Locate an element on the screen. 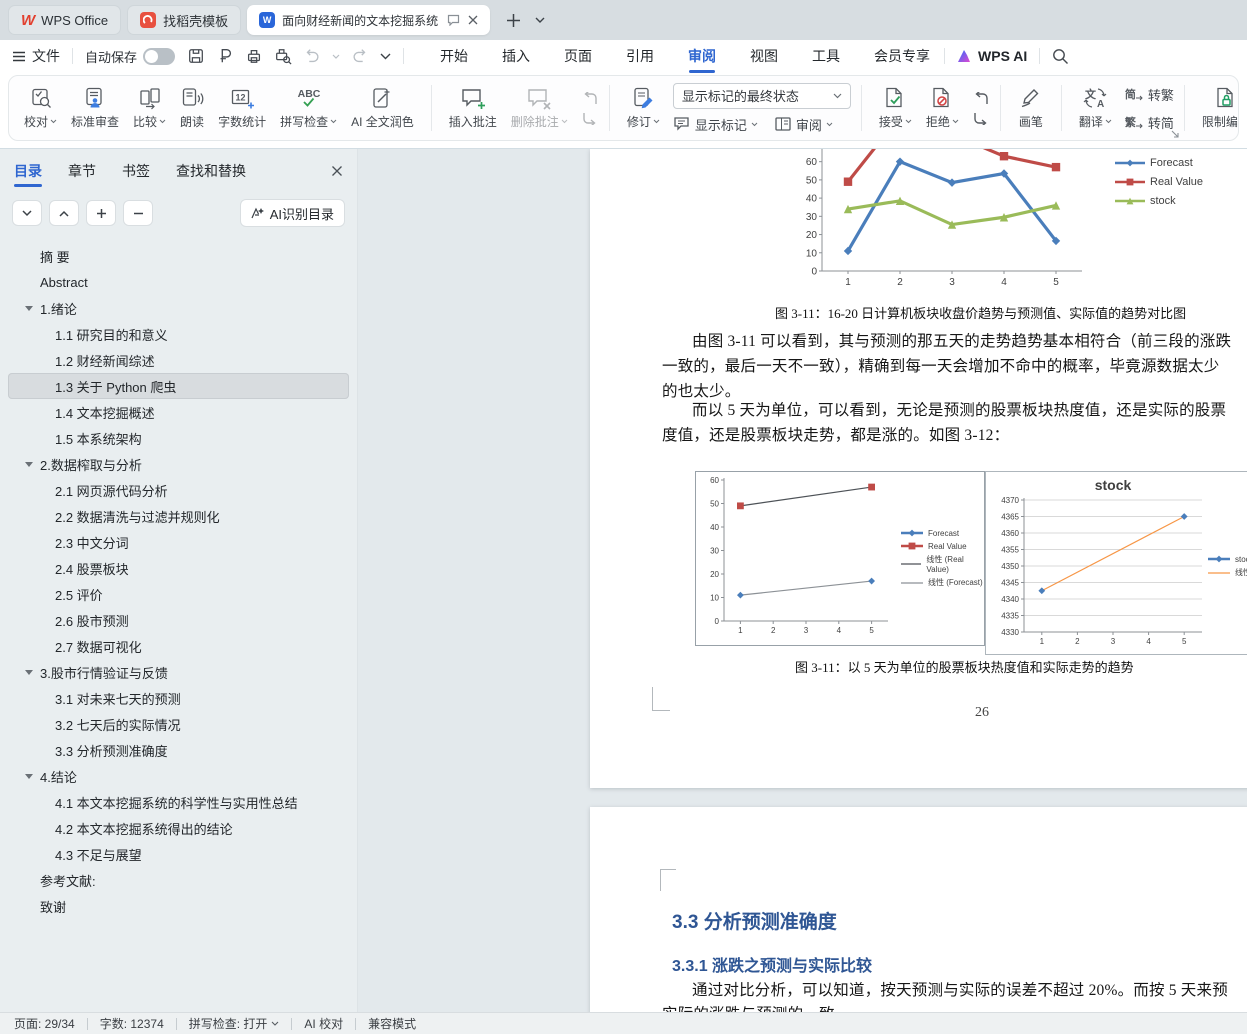 The height and width of the screenshot is (1034, 1247). accept-revision-button: 接受 is located at coordinates (895, 108).